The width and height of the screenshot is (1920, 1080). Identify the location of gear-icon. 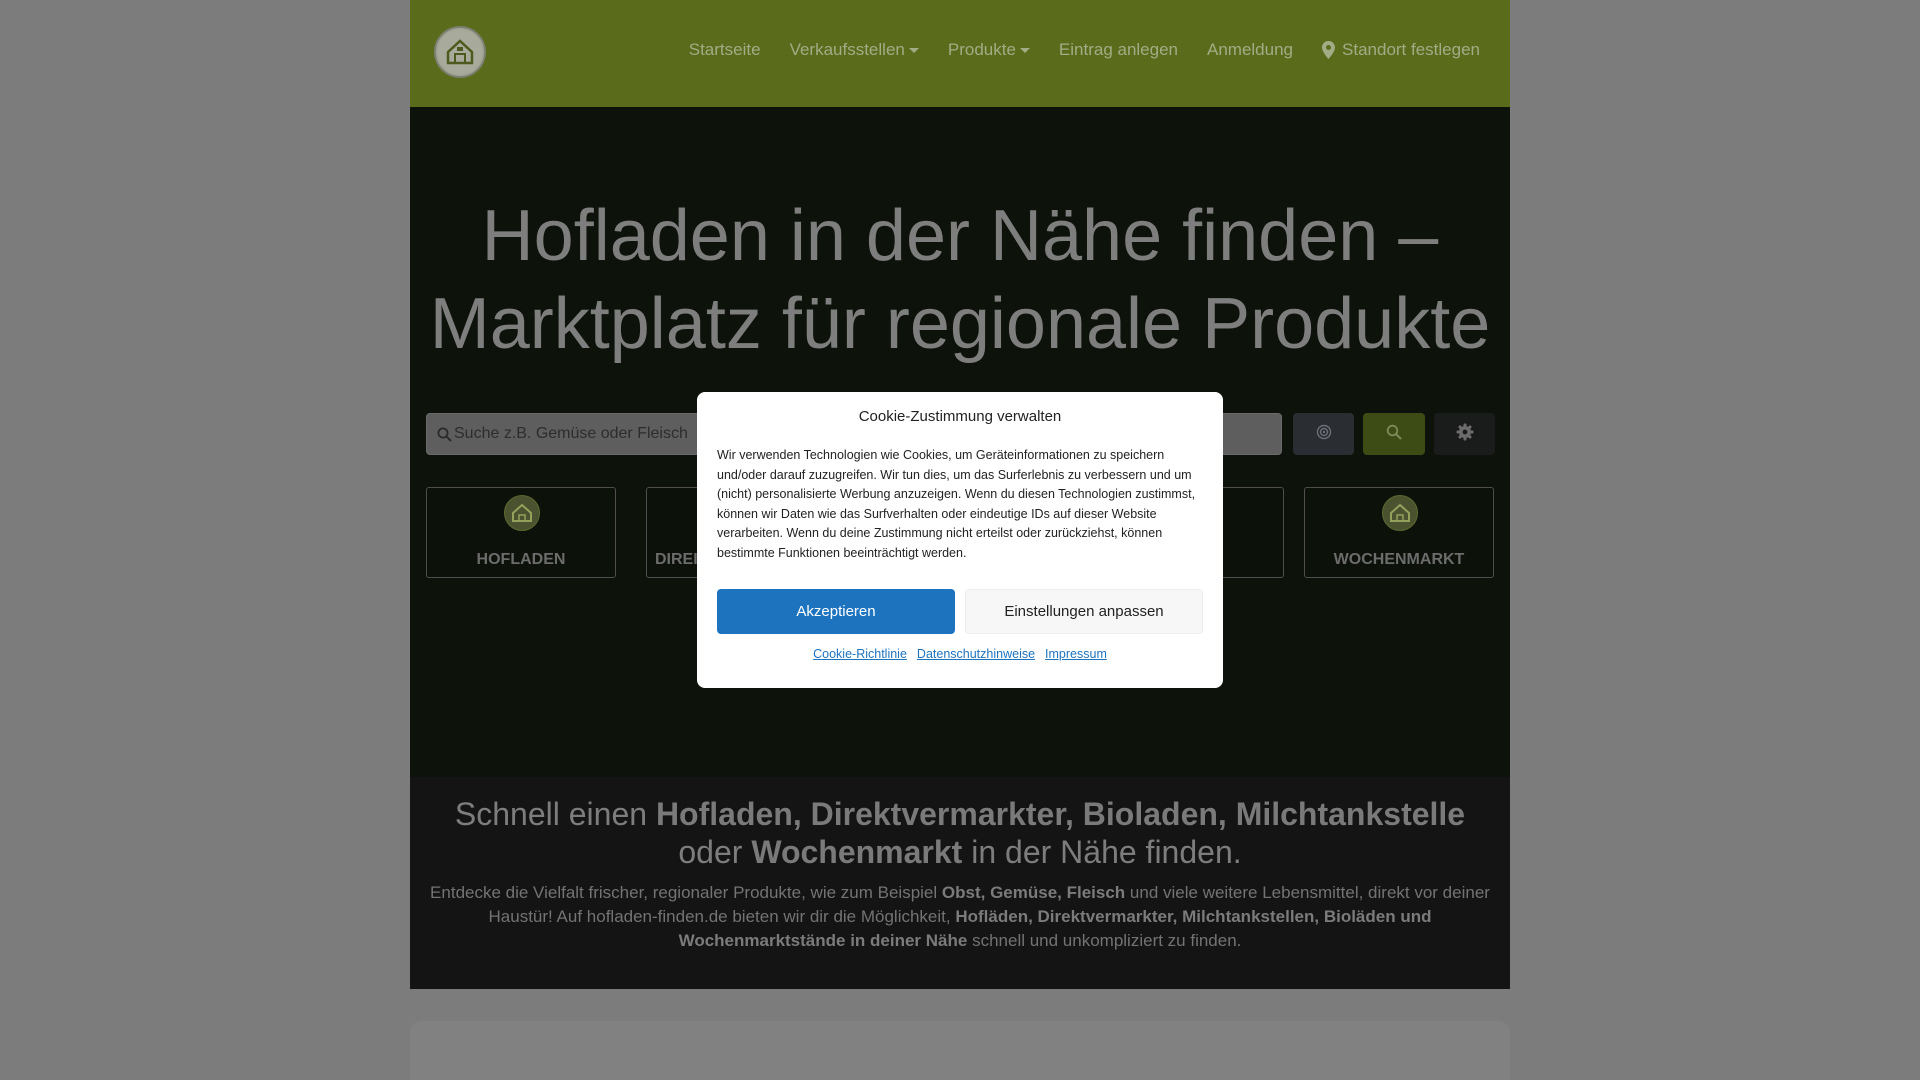
(1465, 434).